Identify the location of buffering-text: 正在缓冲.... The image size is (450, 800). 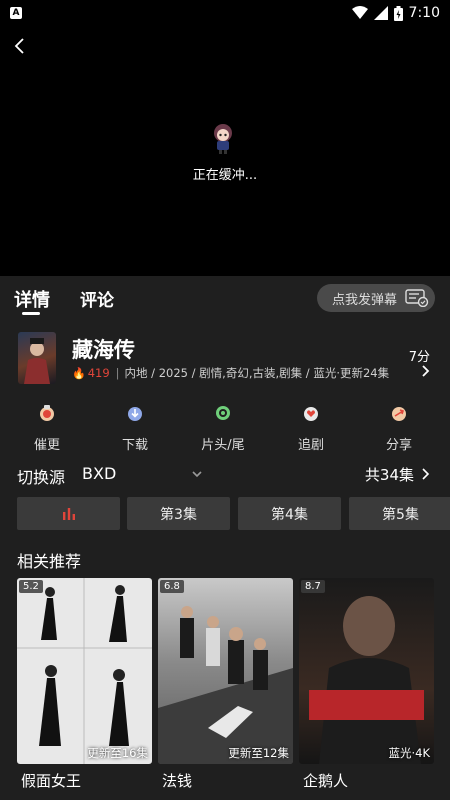
(225, 175).